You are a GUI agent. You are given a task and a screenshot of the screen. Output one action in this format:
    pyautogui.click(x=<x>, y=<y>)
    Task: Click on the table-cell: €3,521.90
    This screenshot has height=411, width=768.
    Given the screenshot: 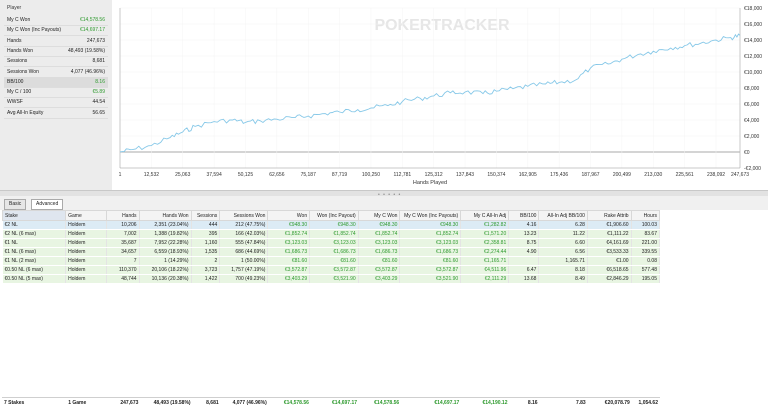 What is the action you would take?
    pyautogui.click(x=430, y=279)
    